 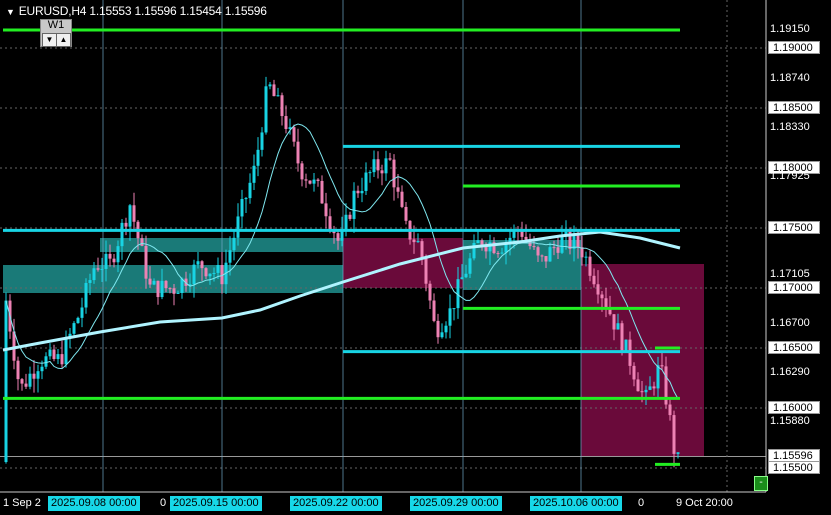 I want to click on price-tick-label: 1.15880, so click(x=790, y=421).